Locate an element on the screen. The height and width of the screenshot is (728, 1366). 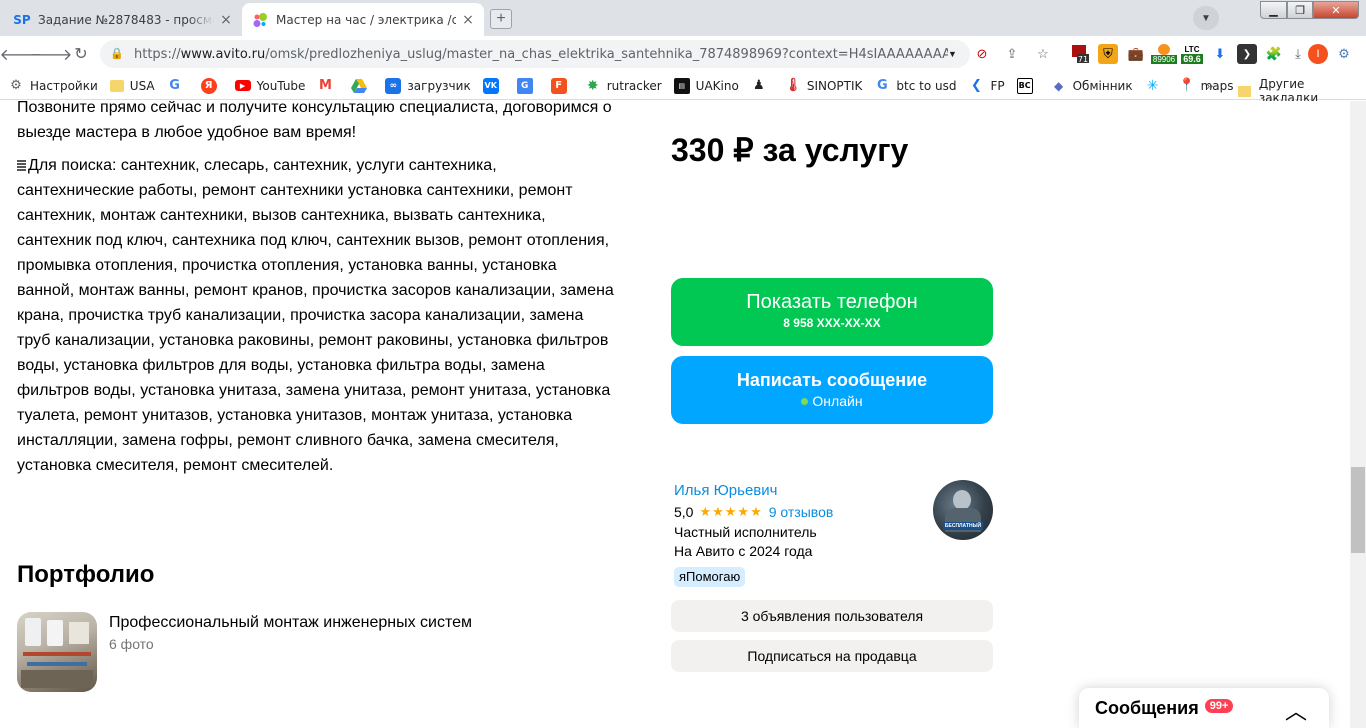
subscribe-button: Подписаться на продавца is located at coordinates (832, 656).